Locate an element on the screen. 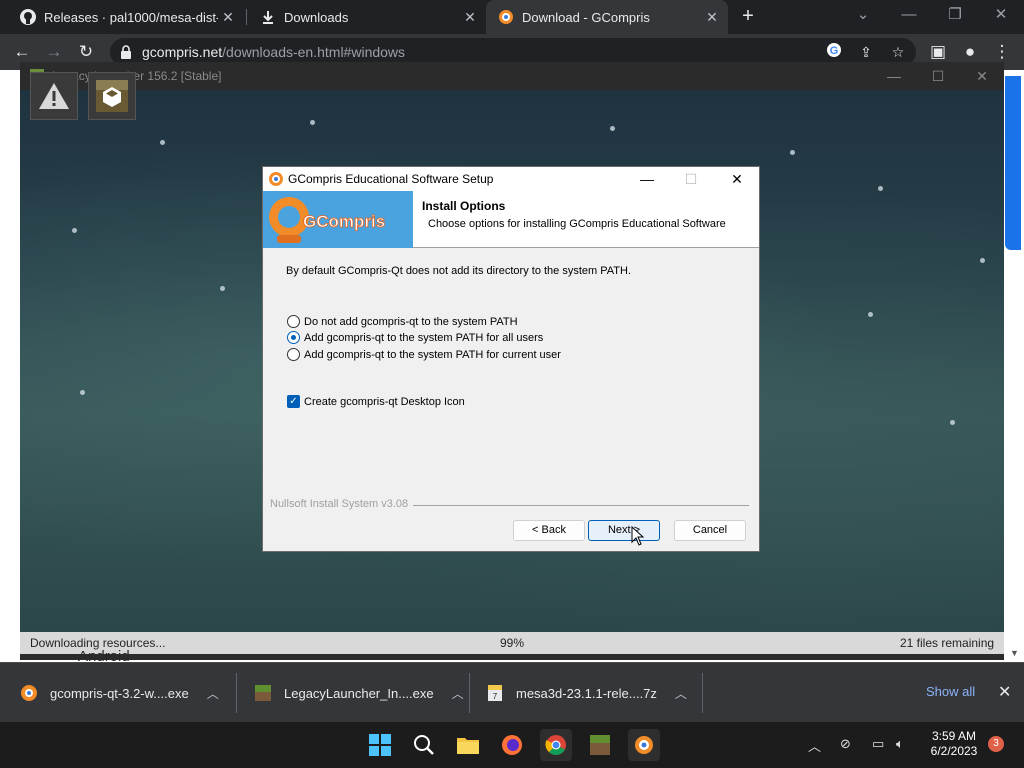 This screenshot has width=1024, height=768. firefox-icon is located at coordinates (512, 745).